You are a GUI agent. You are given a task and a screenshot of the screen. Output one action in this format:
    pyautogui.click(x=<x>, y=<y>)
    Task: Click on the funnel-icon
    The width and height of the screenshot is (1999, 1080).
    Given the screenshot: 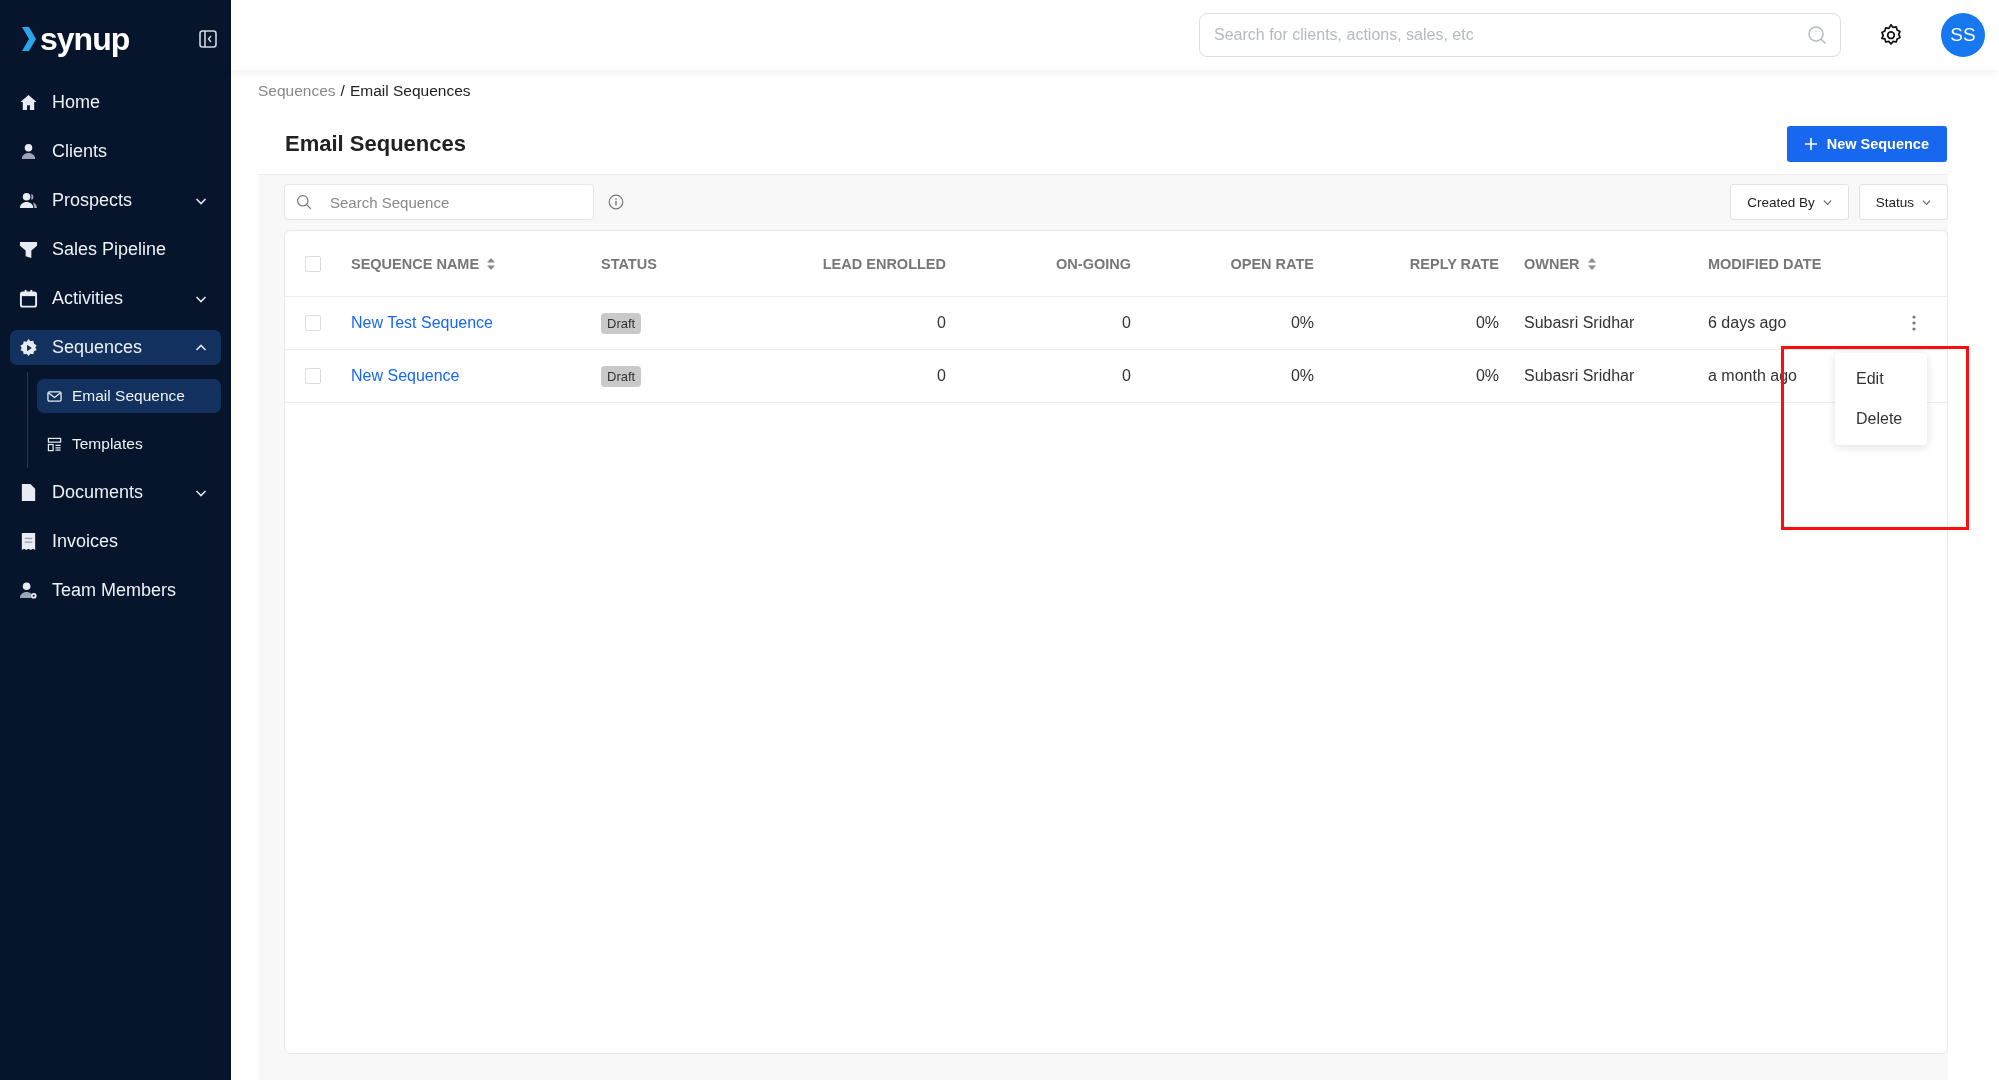 What is the action you would take?
    pyautogui.click(x=28, y=249)
    